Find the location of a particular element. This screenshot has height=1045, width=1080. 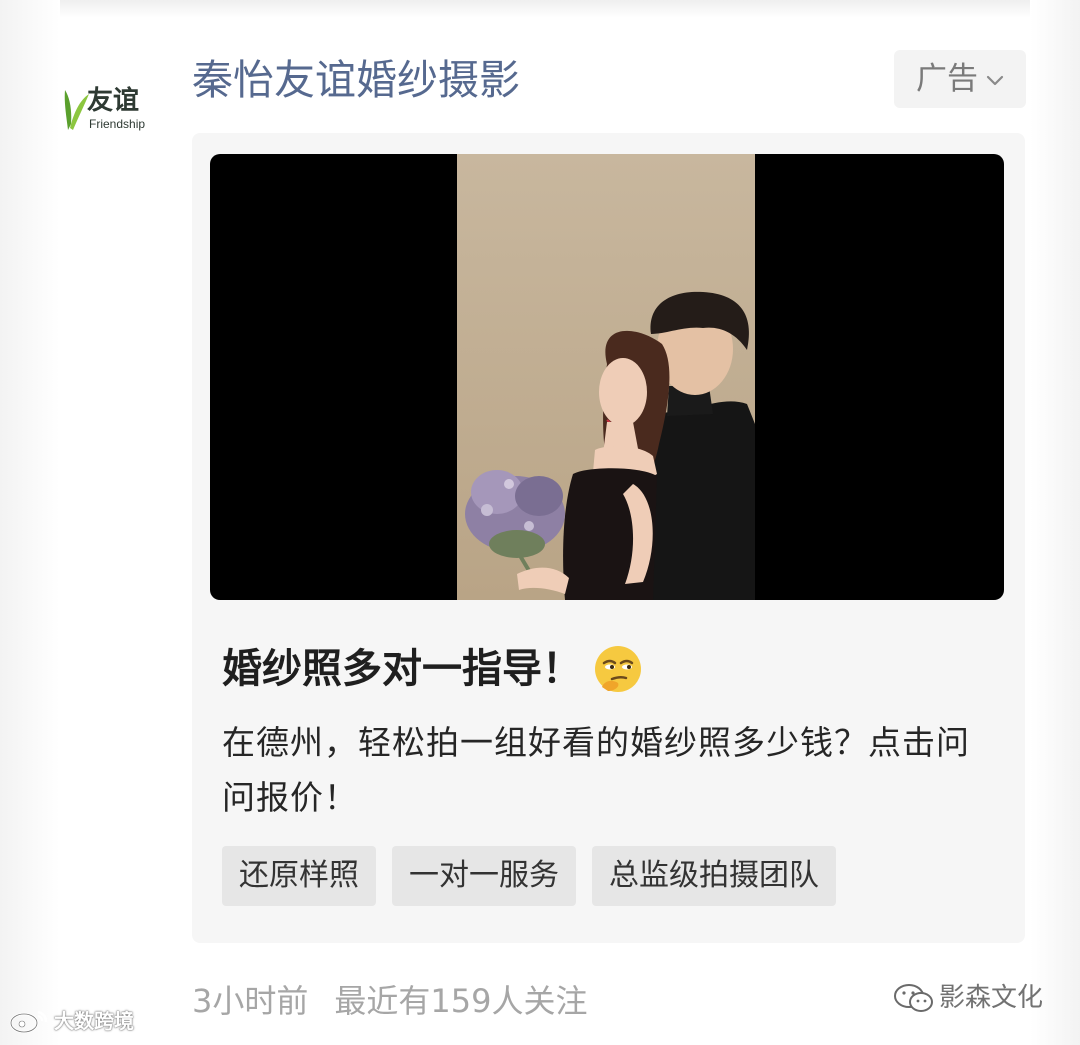

watermark-left: 大数跨境 is located at coordinates (71, 1021).